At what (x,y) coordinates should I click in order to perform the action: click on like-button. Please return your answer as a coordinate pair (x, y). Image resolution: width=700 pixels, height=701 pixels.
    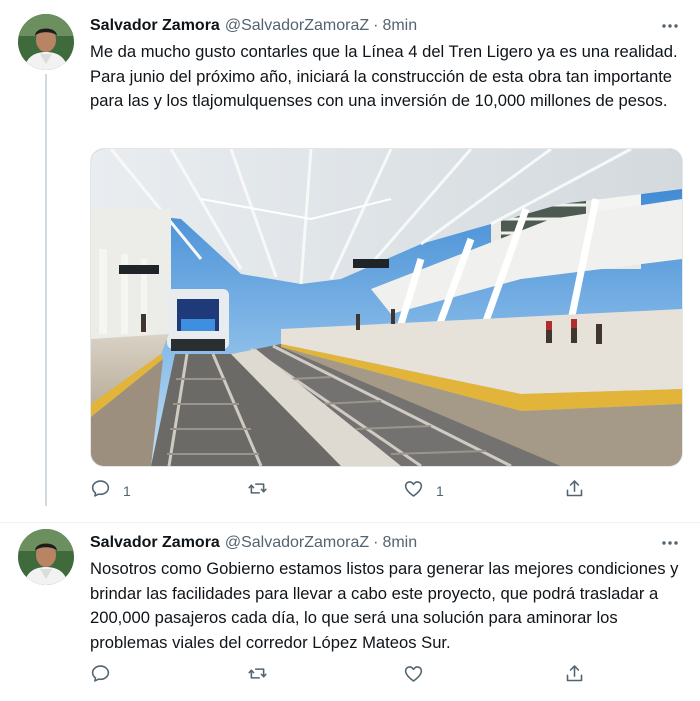
    Looking at the image, I should click on (419, 676).